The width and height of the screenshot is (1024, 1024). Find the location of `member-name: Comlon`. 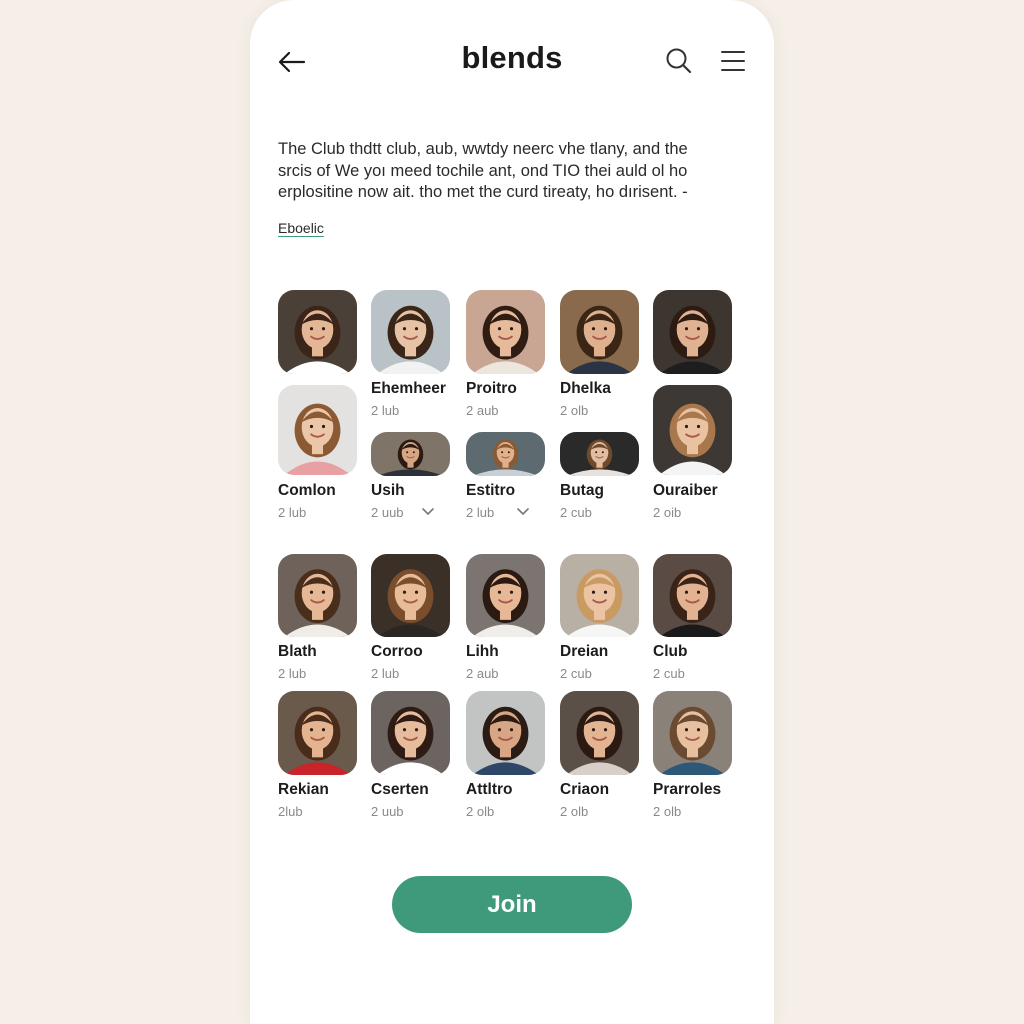

member-name: Comlon is located at coordinates (307, 490).